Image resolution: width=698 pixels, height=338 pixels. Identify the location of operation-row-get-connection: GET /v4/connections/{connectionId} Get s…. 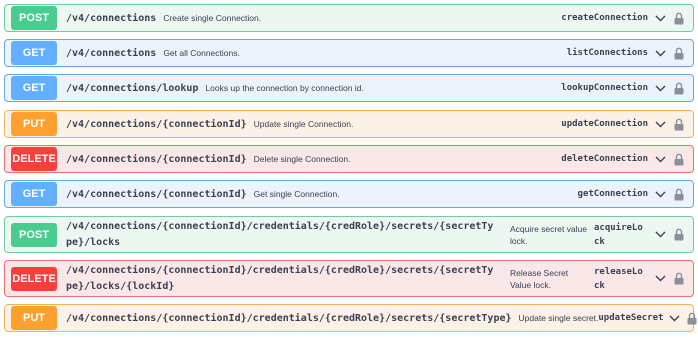
(349, 194).